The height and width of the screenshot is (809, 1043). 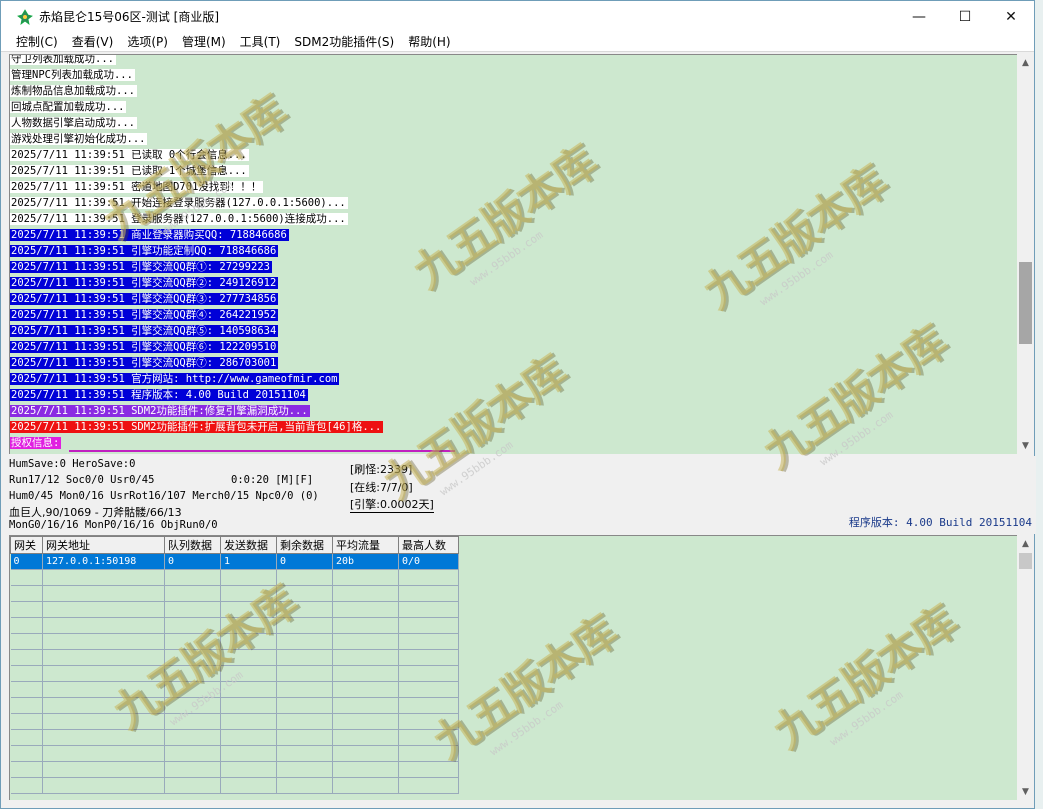 What do you see at coordinates (36, 443) in the screenshot?
I see `log-line-text: 授权信息:` at bounding box center [36, 443].